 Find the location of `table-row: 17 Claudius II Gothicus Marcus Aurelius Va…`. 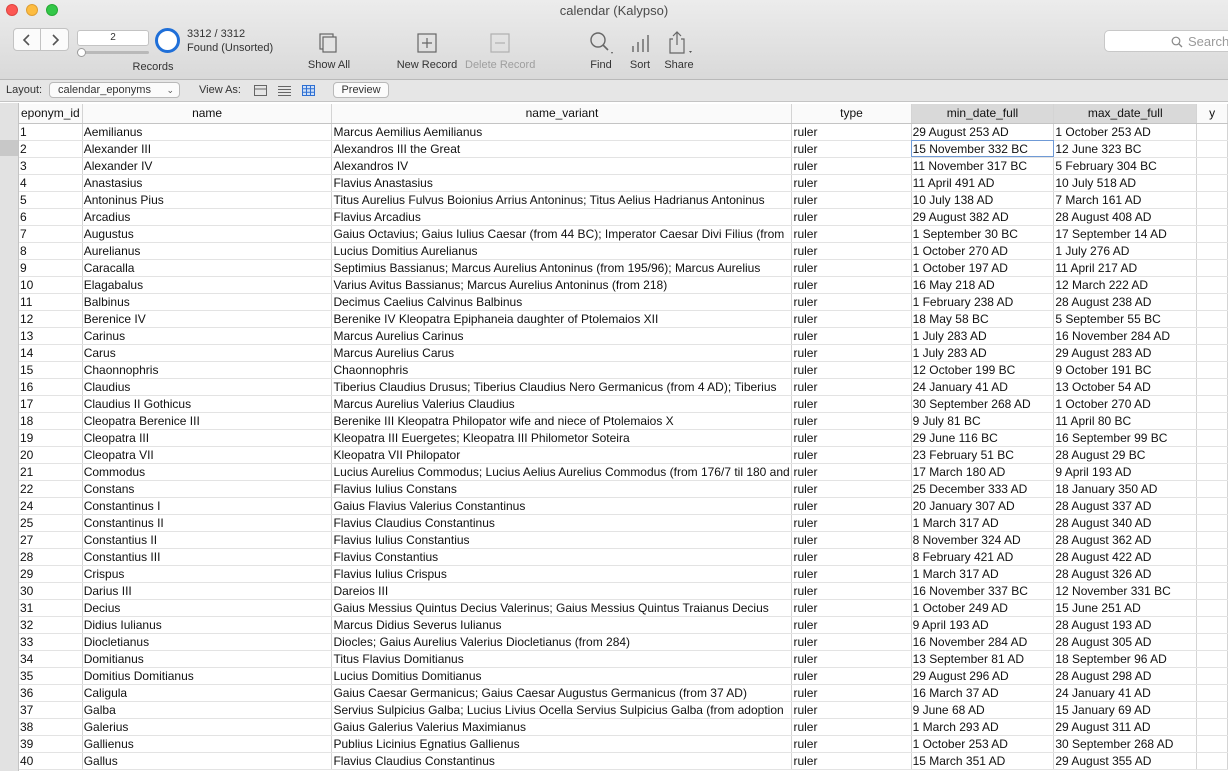

table-row: 17 Claudius II Gothicus Marcus Aurelius Va… is located at coordinates (623, 404).